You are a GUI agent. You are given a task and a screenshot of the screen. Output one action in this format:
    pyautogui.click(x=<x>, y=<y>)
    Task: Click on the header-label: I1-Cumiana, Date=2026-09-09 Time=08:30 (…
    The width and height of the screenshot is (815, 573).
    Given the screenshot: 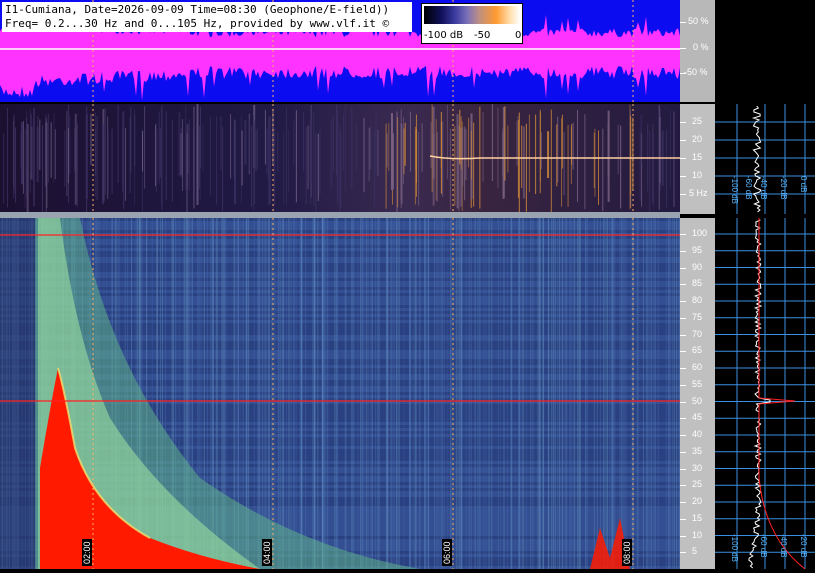 What is the action you would take?
    pyautogui.click(x=207, y=17)
    